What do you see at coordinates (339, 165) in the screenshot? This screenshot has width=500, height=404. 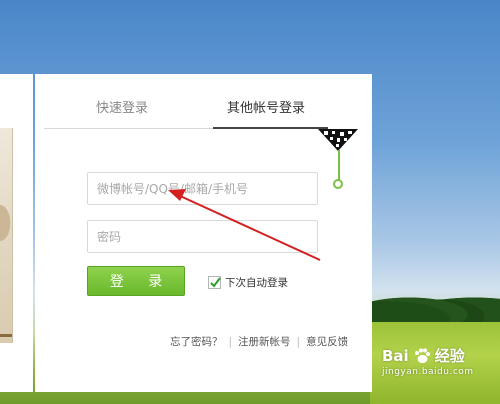 I see `qr-connector-line` at bounding box center [339, 165].